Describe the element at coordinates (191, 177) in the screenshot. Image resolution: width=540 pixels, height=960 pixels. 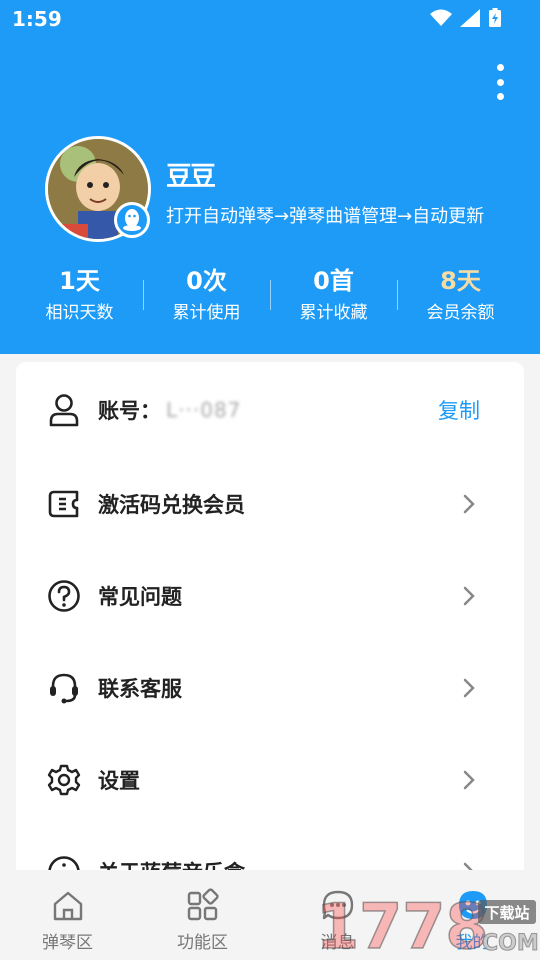
I see `username: 豆豆` at that location.